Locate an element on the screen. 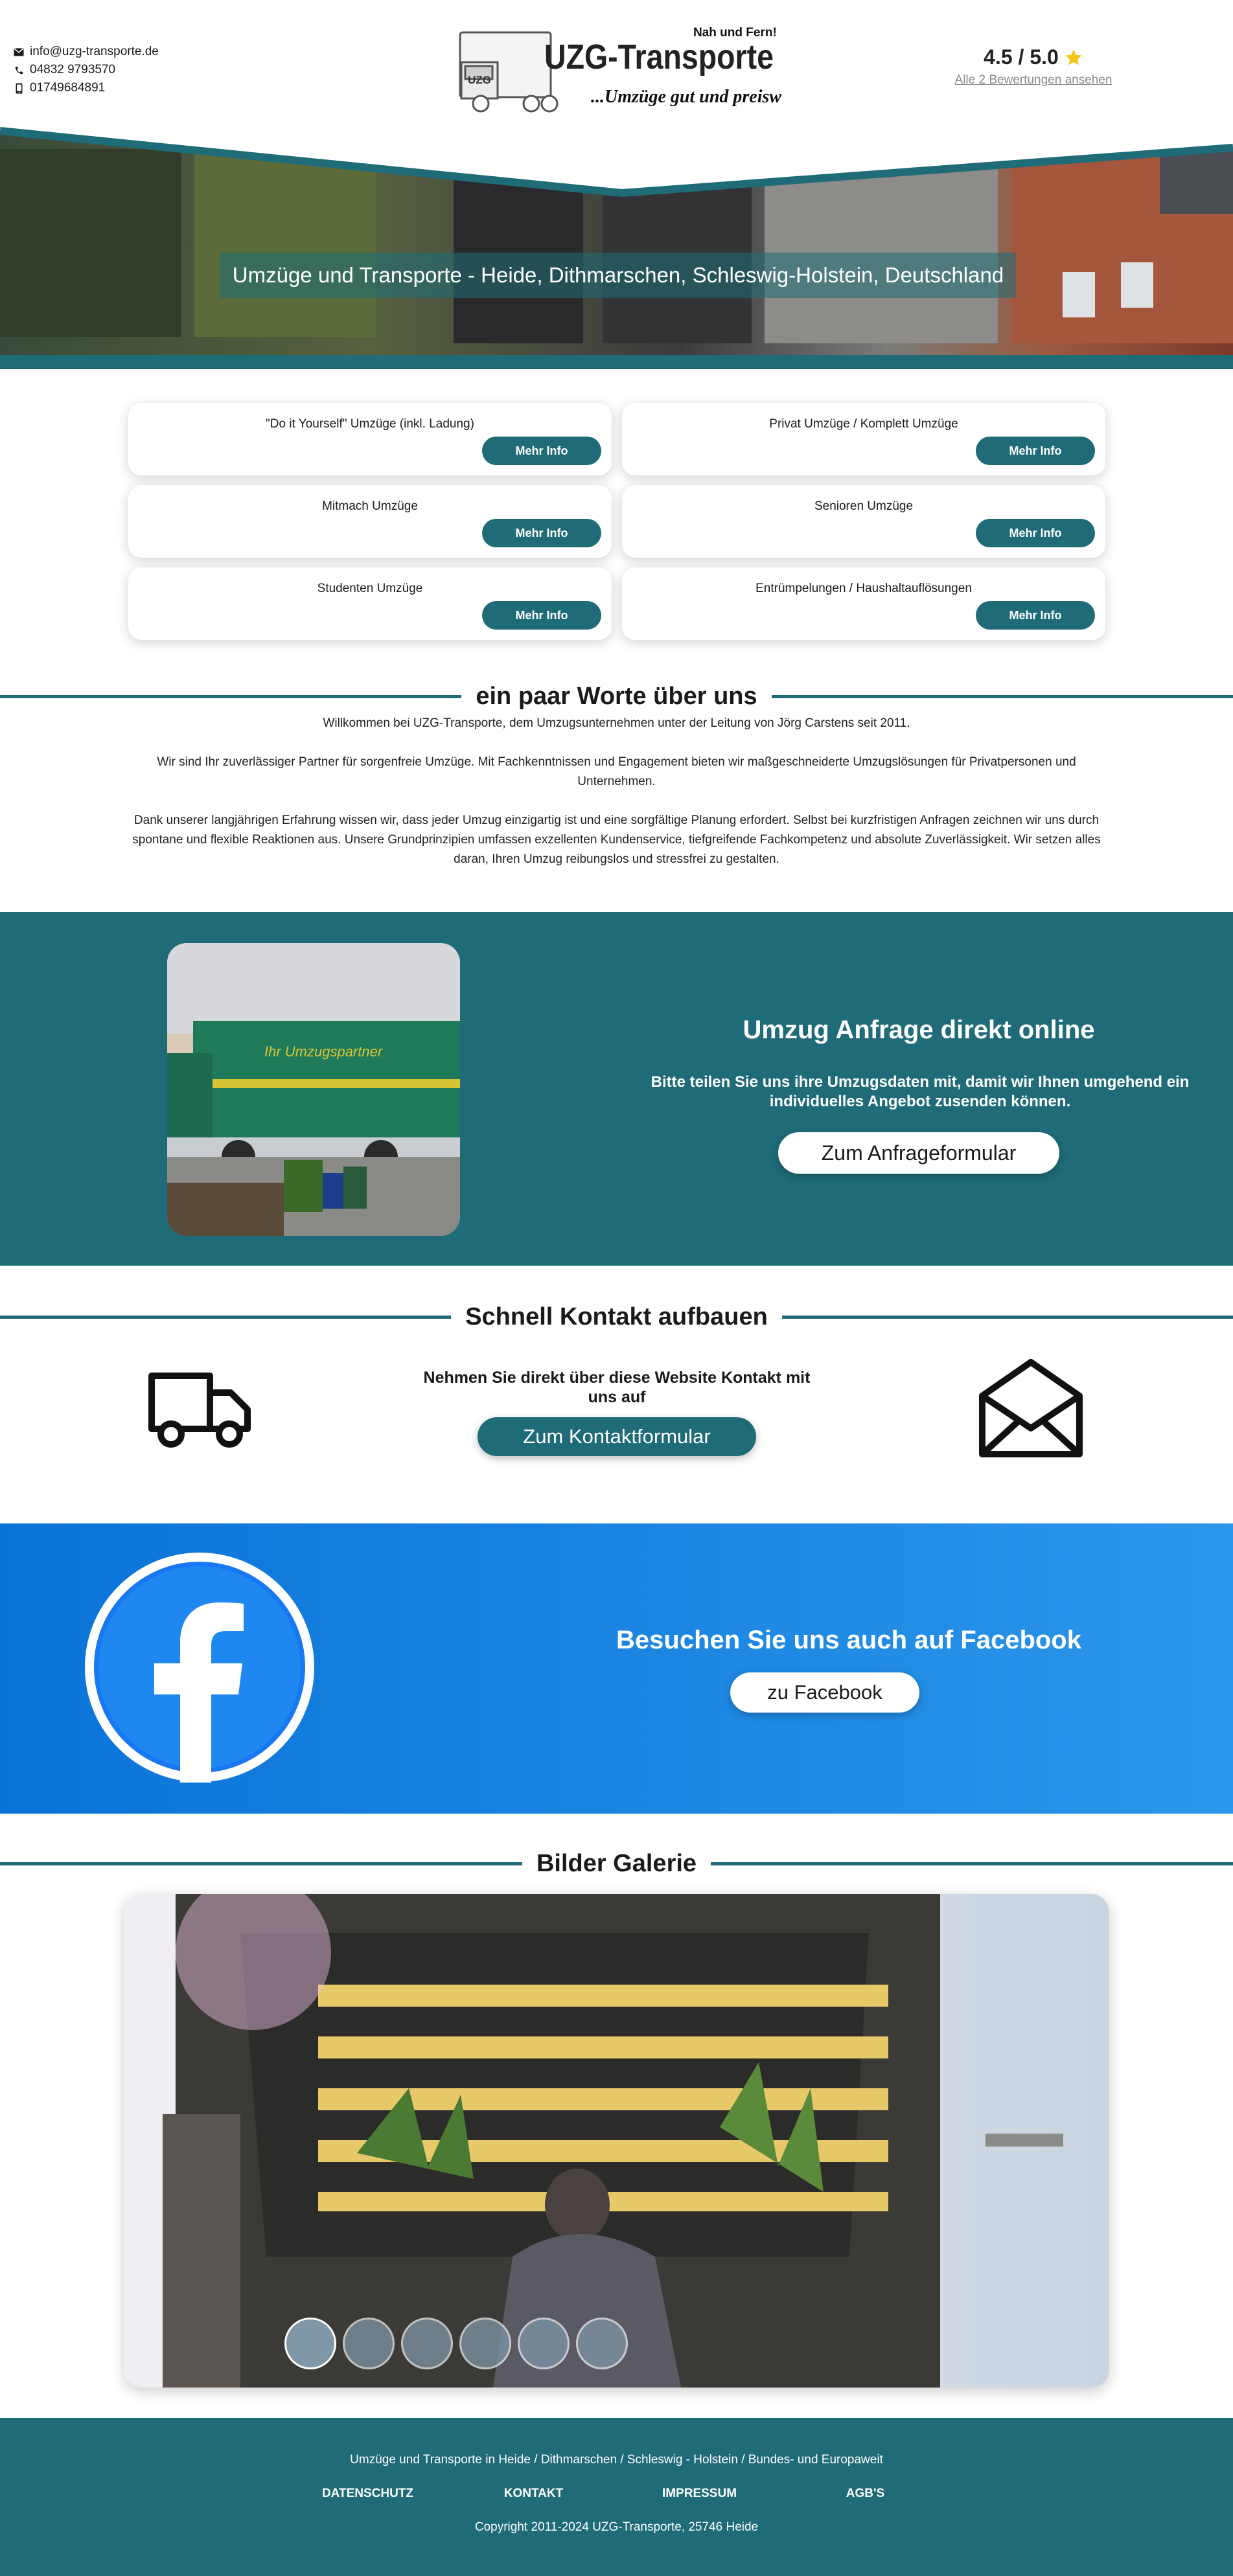 Image resolution: width=1233 pixels, height=2576 pixels. phone-icon is located at coordinates (19, 70).